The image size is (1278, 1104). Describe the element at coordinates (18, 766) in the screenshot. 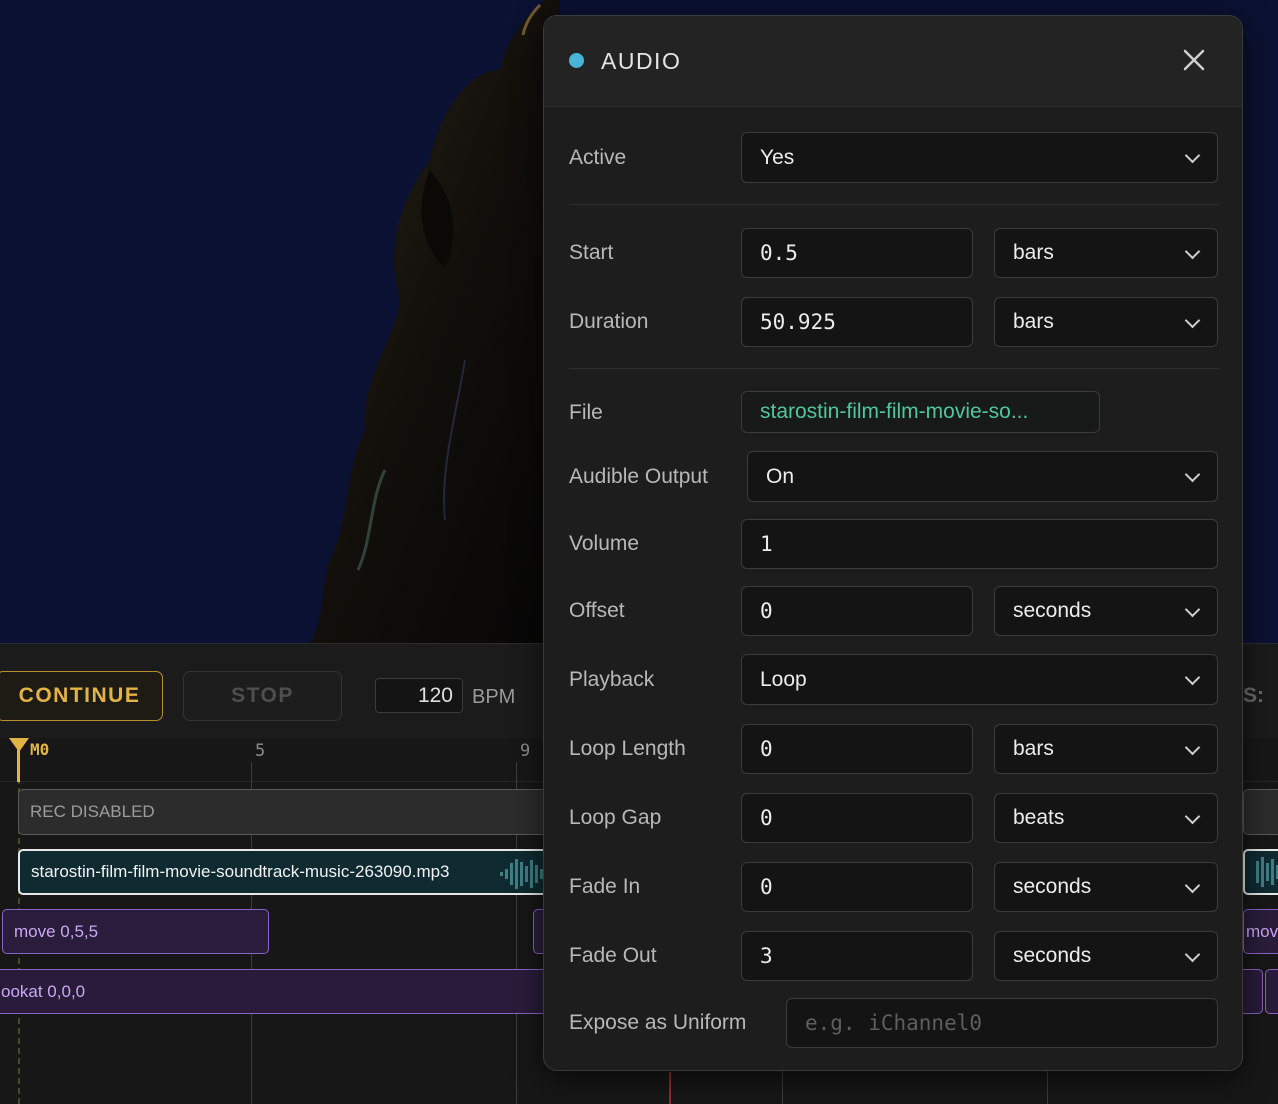

I see `playhead-stem` at that location.